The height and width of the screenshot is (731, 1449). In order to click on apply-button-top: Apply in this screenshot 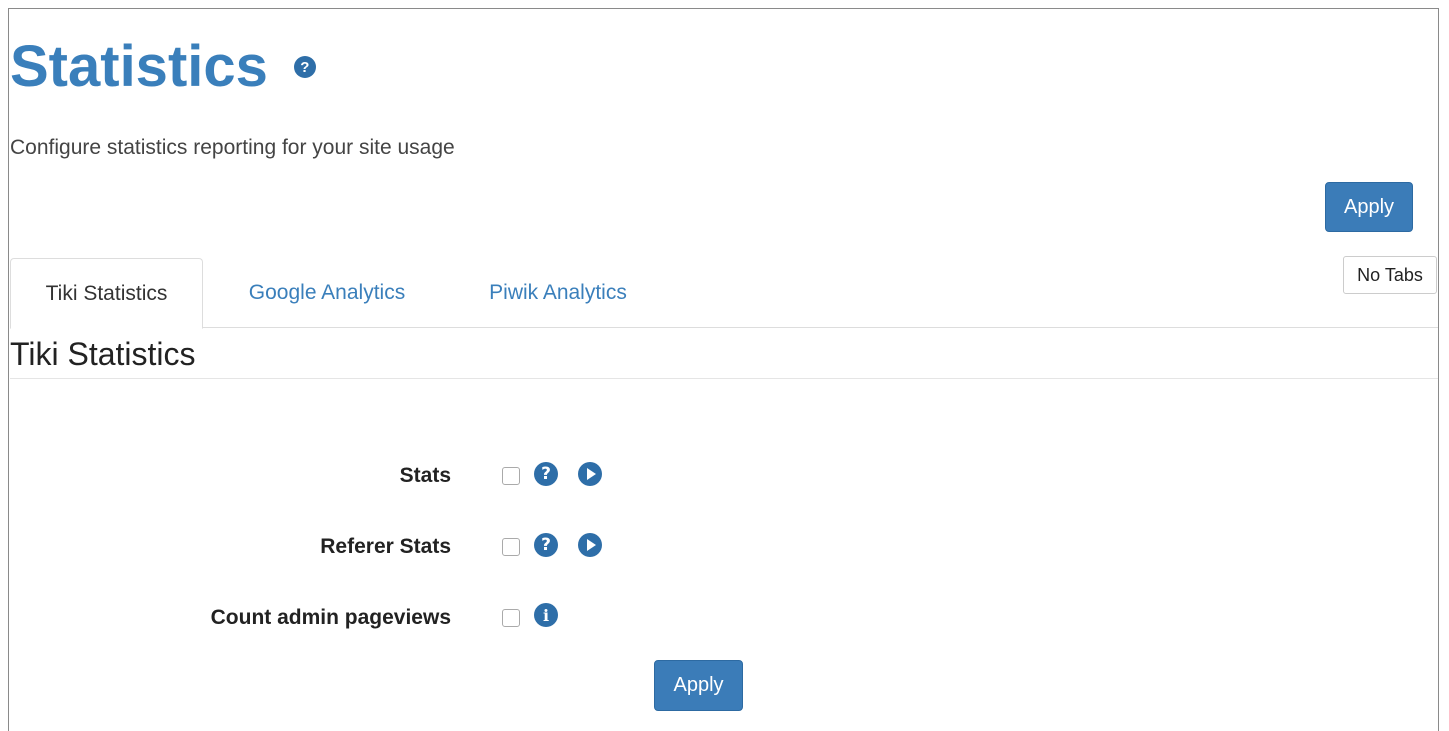, I will do `click(1369, 207)`.